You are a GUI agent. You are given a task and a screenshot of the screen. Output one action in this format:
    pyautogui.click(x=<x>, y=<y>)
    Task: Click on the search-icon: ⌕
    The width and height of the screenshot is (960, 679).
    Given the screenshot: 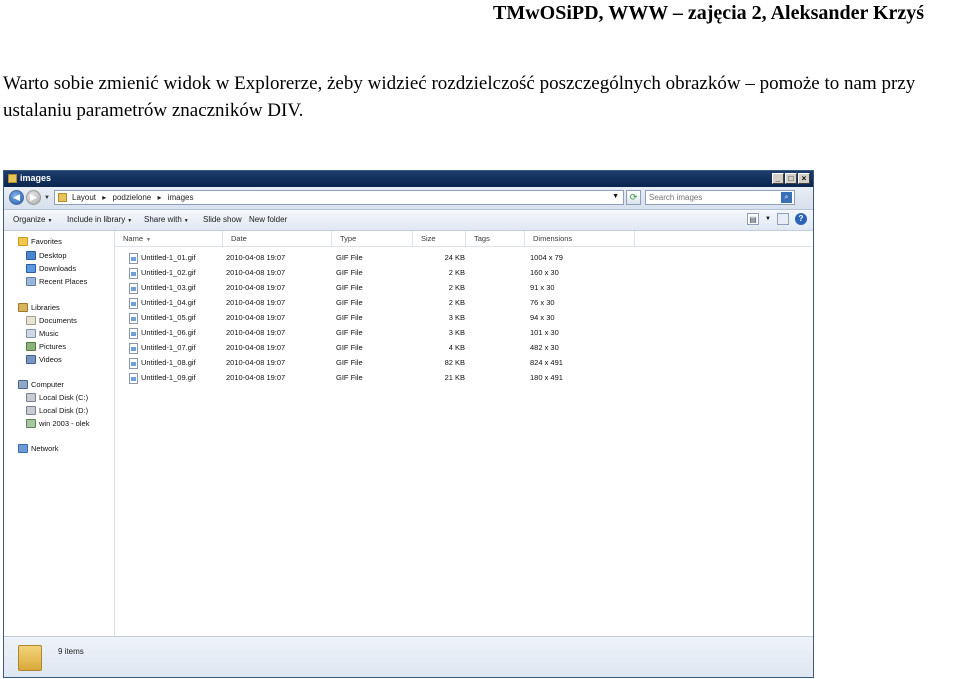 What is the action you would take?
    pyautogui.click(x=786, y=197)
    